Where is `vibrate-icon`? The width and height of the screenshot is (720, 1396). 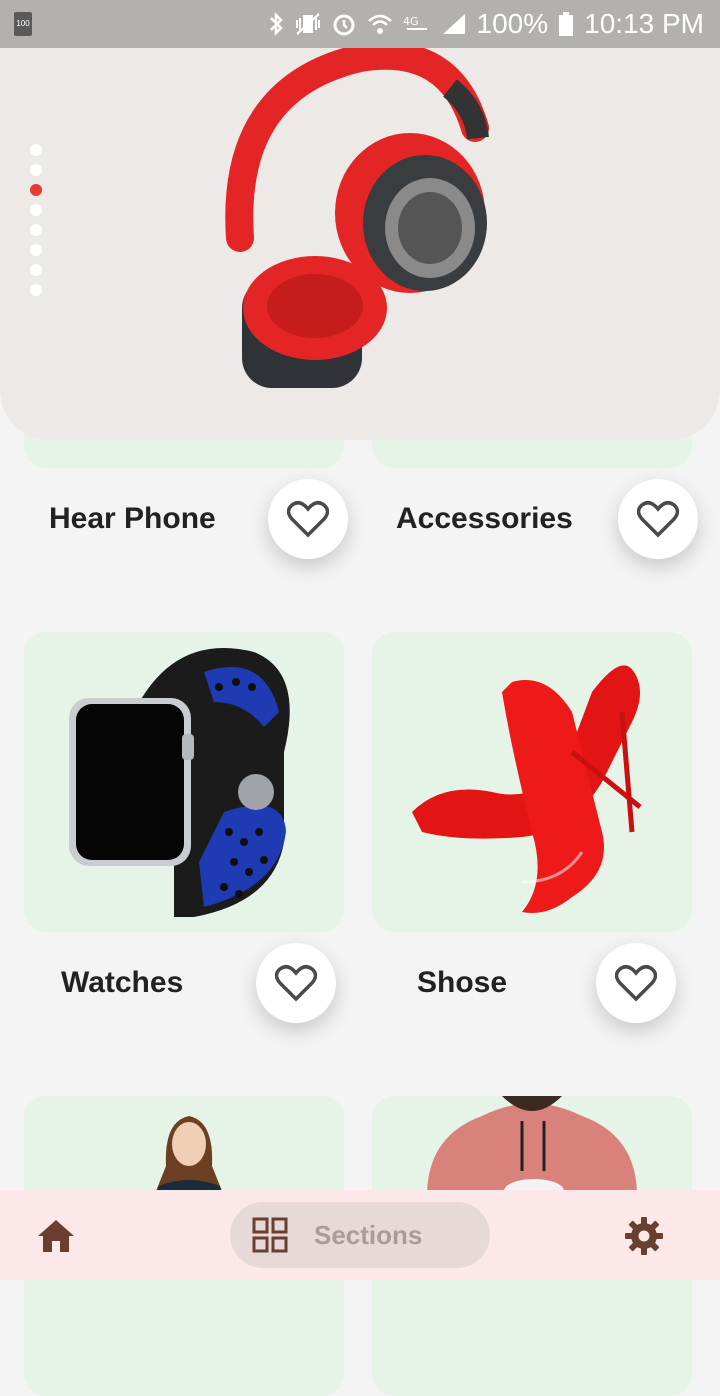
vibrate-icon is located at coordinates (307, 24).